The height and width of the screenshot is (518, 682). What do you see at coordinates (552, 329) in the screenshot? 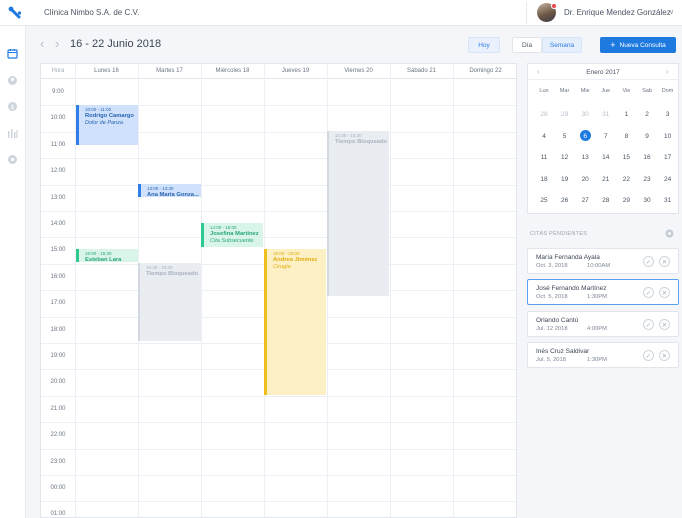
I see `appointment-date: Jul. 12 2018` at bounding box center [552, 329].